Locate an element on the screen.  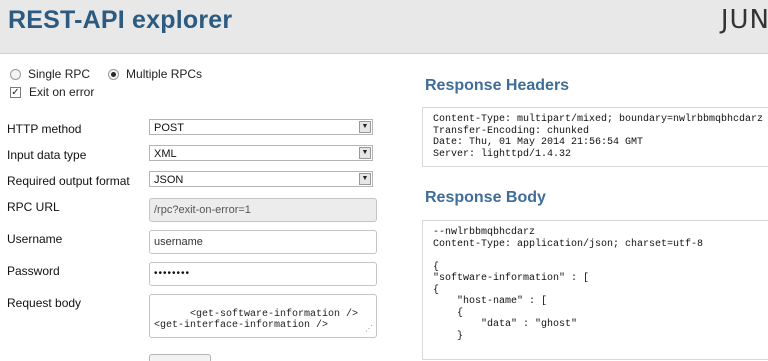
input-type-label: Input data type is located at coordinates (47, 155).